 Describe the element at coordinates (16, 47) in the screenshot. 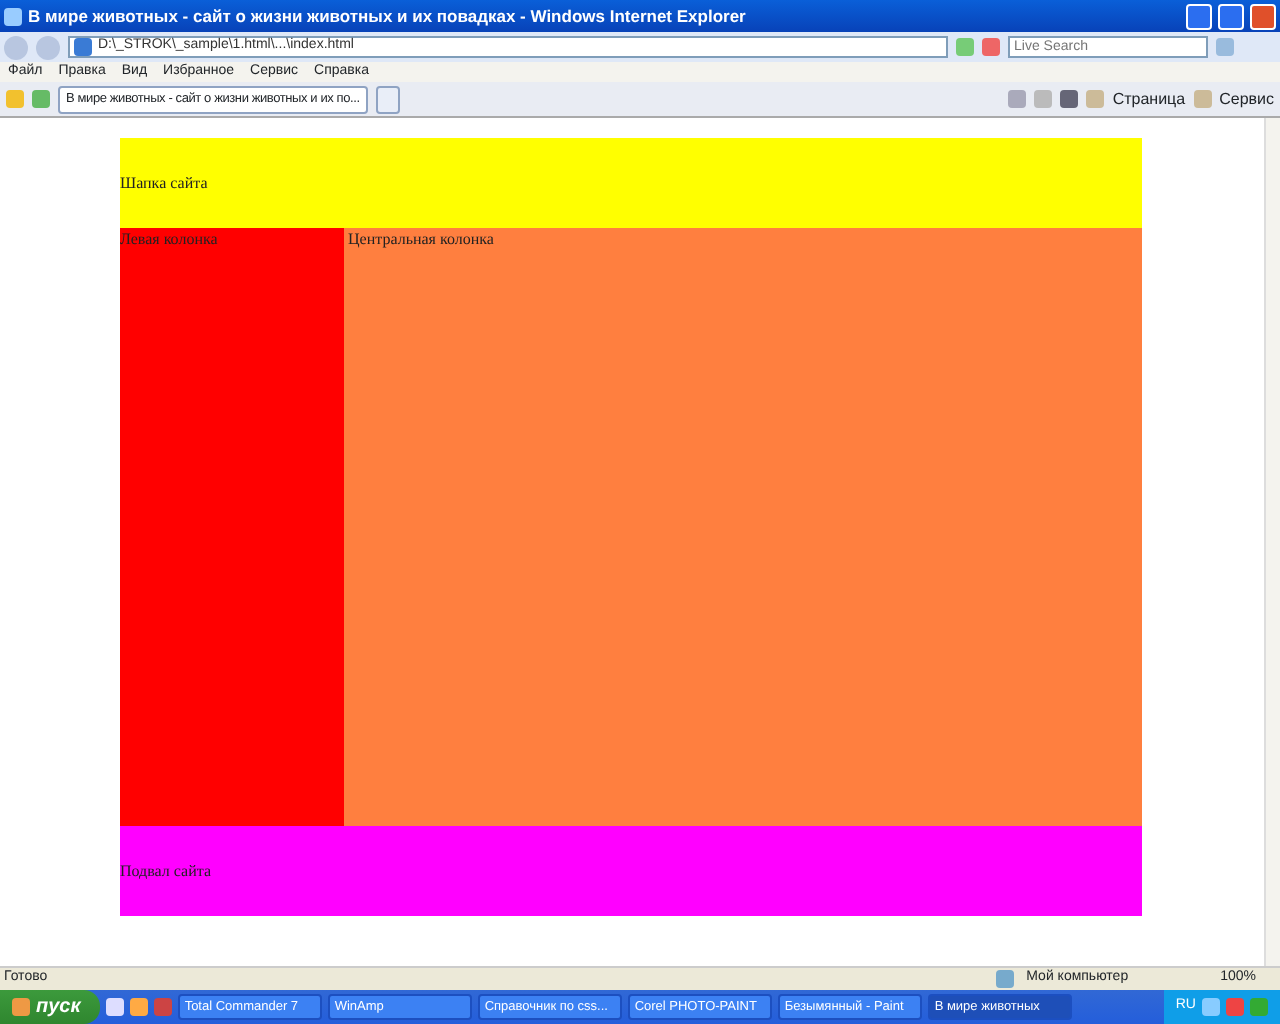

I see `back-button` at that location.